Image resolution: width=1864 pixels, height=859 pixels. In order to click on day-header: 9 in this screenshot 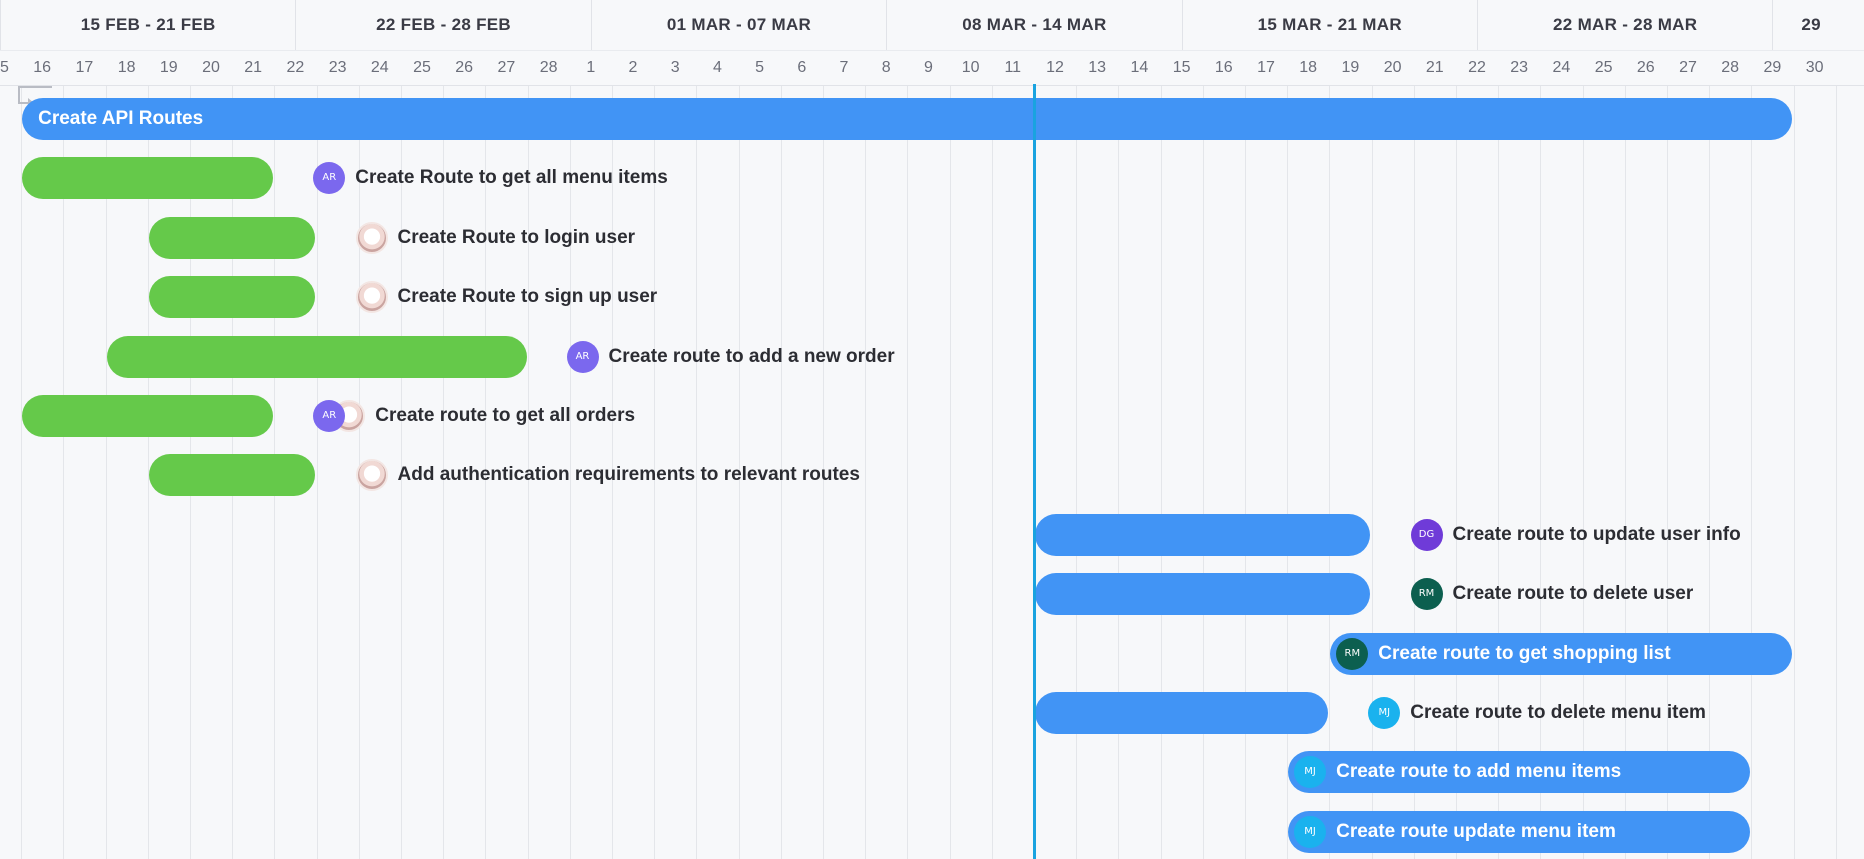, I will do `click(928, 67)`.